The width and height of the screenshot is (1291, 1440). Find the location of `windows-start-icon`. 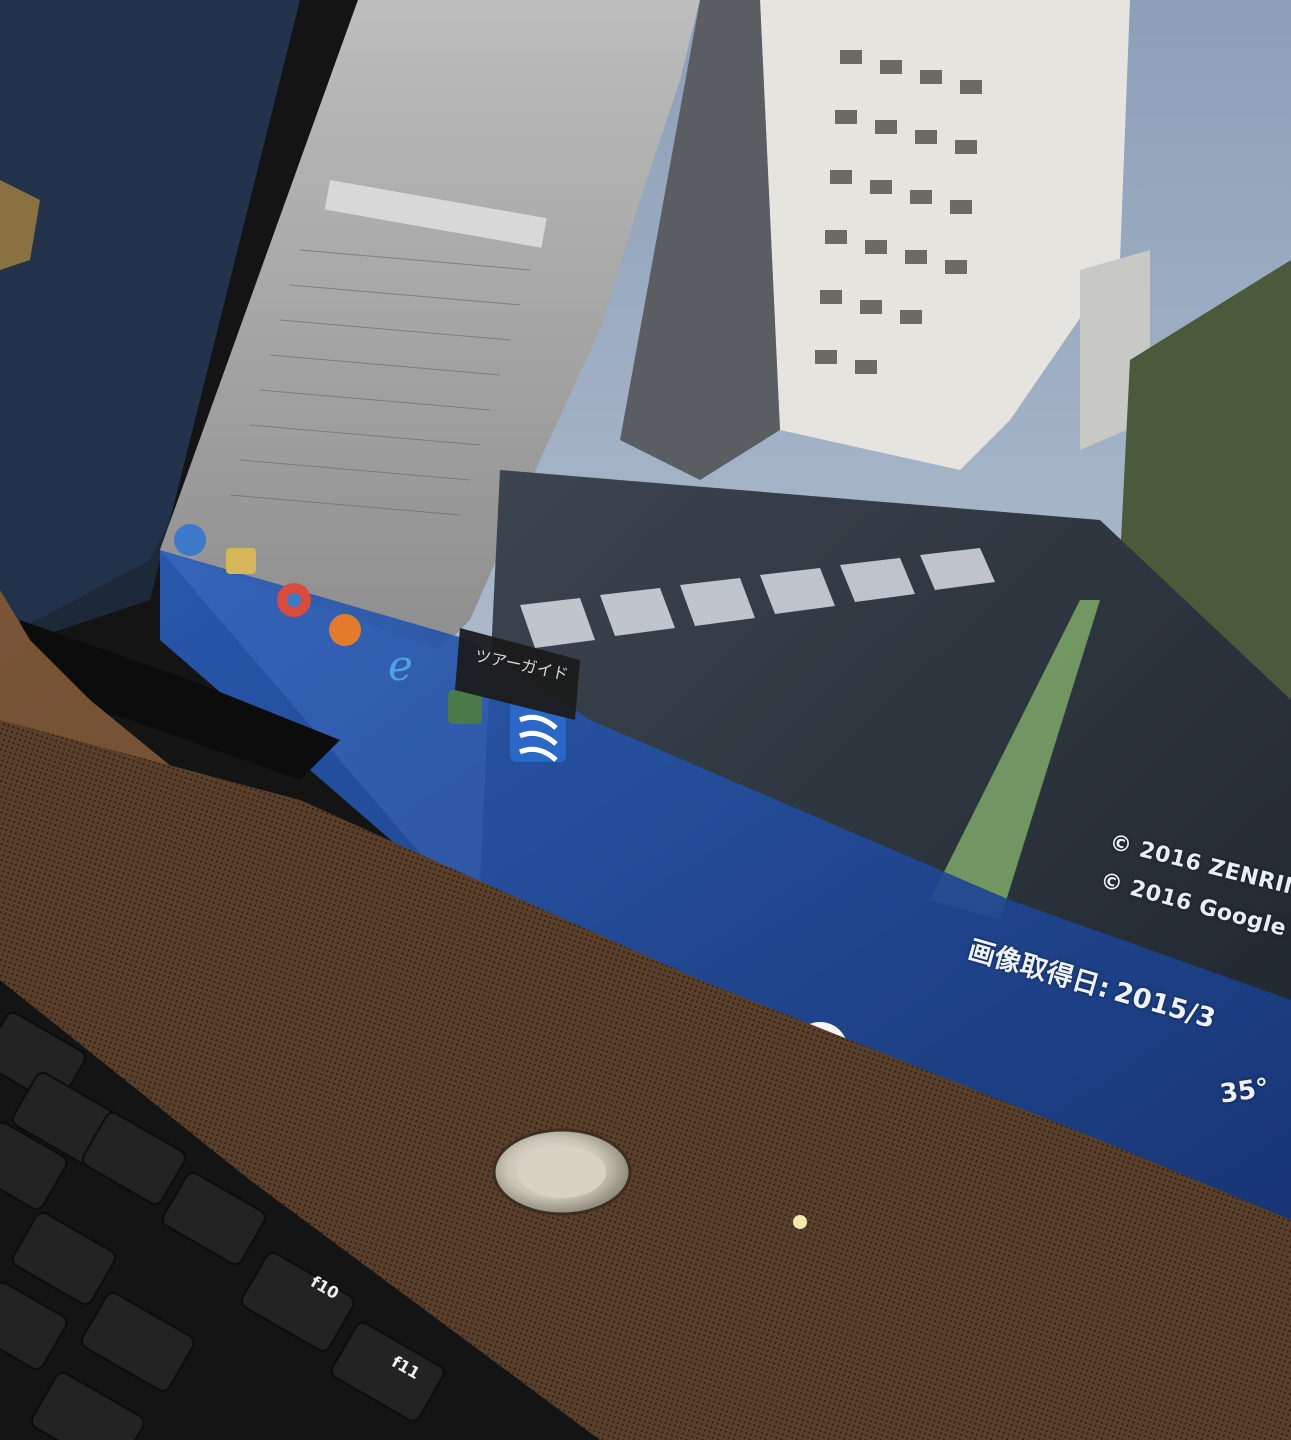

windows-start-icon is located at coordinates (190, 540).